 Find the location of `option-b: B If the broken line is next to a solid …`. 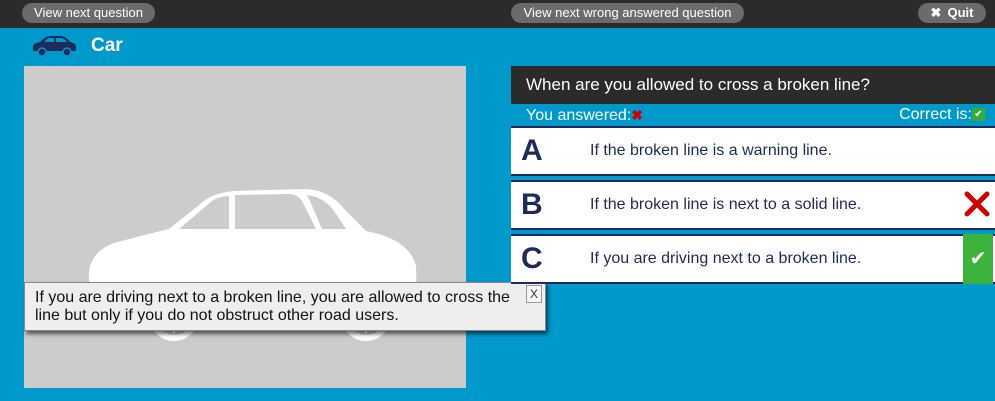

option-b: B If the broken line is next to a solid … is located at coordinates (753, 205).